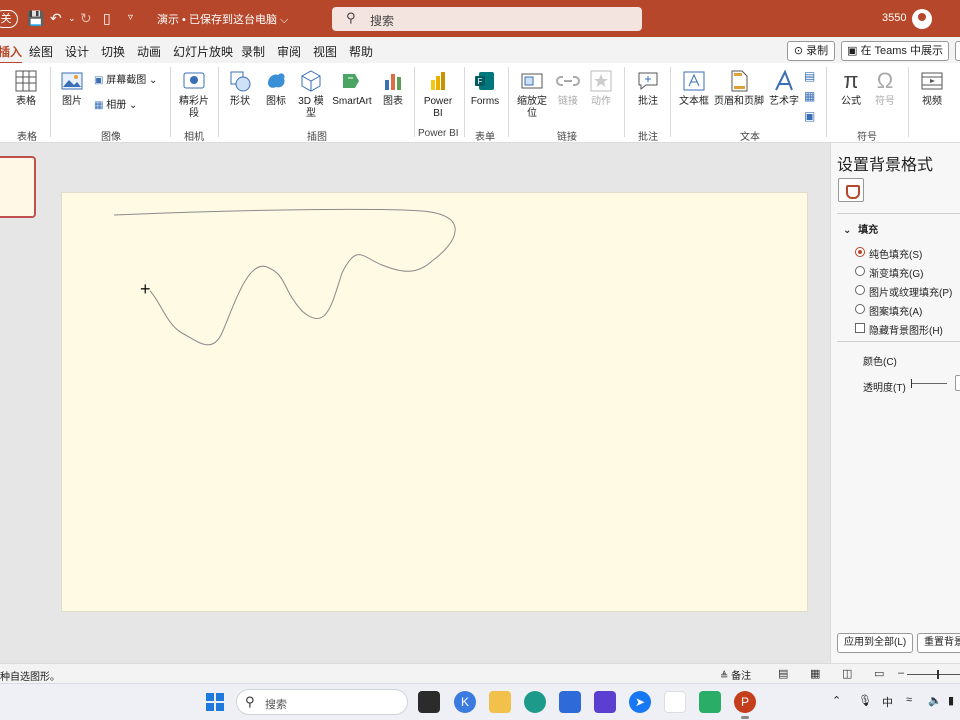  Describe the element at coordinates (932, 88) in the screenshot. I see `video-button: 视频` at that location.